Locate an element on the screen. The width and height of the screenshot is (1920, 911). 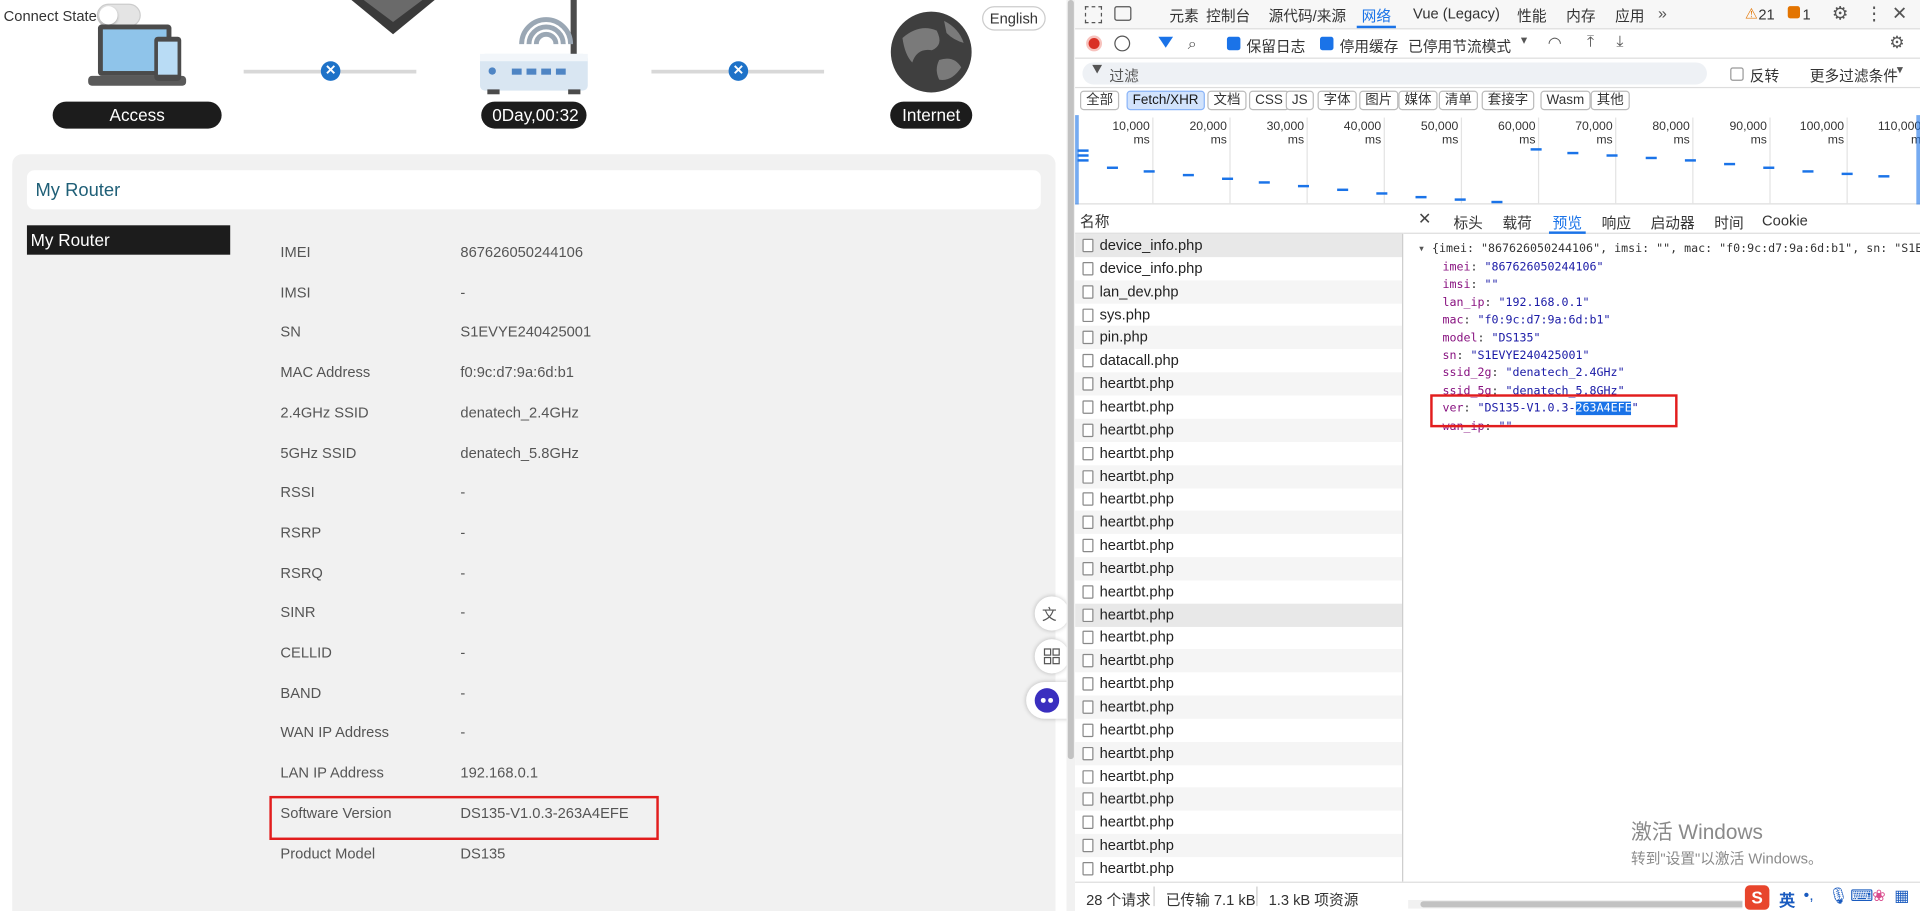
menu-item-my-router: My Router is located at coordinates (128, 240).